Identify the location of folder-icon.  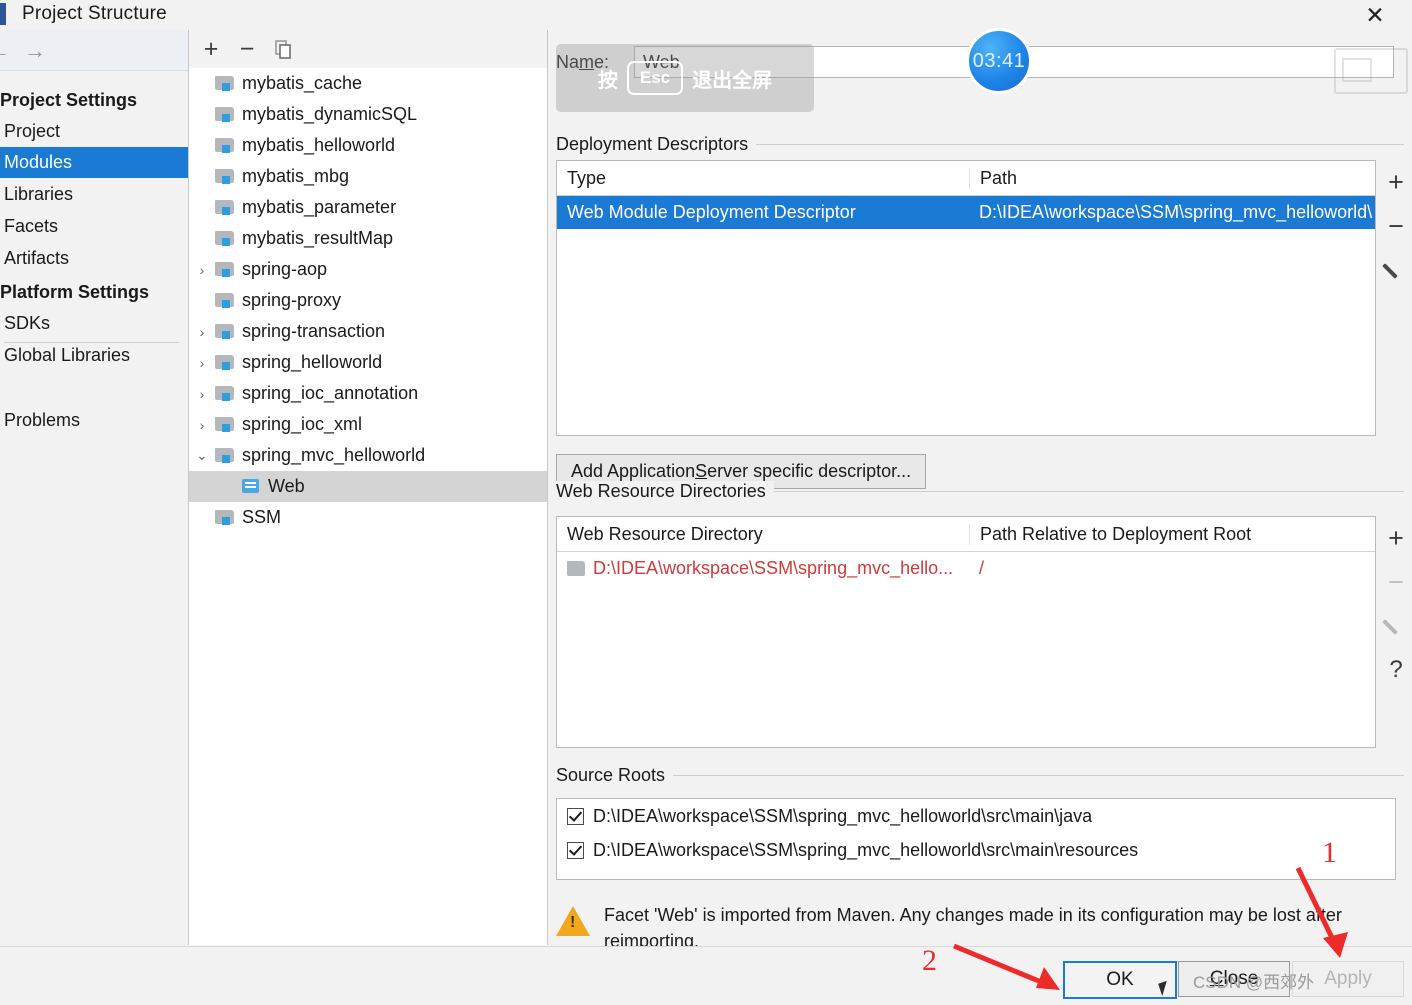
(576, 568).